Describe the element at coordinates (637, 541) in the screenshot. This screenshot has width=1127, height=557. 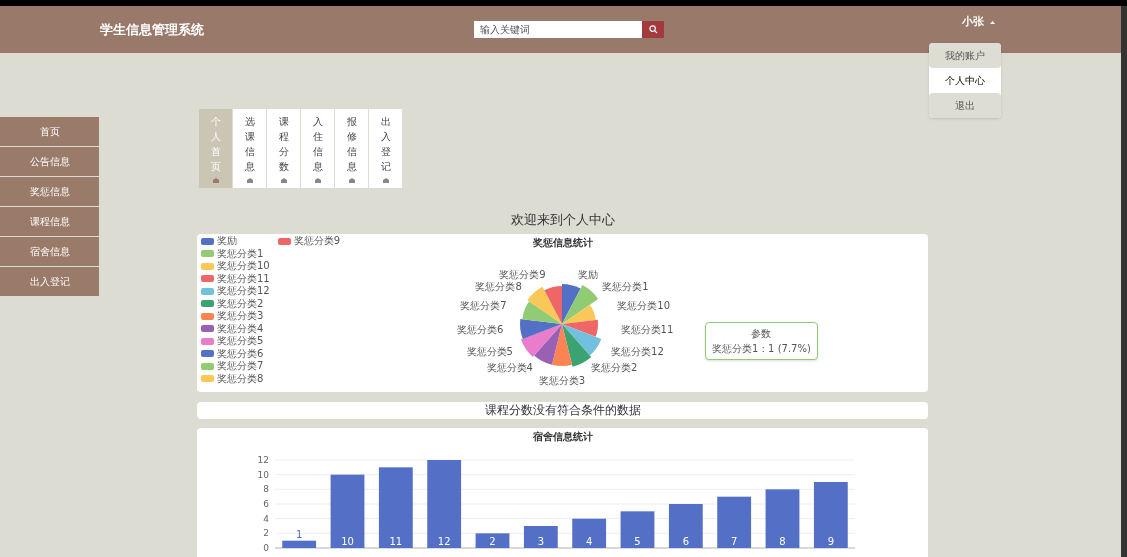
I see `bar-value: 5` at that location.